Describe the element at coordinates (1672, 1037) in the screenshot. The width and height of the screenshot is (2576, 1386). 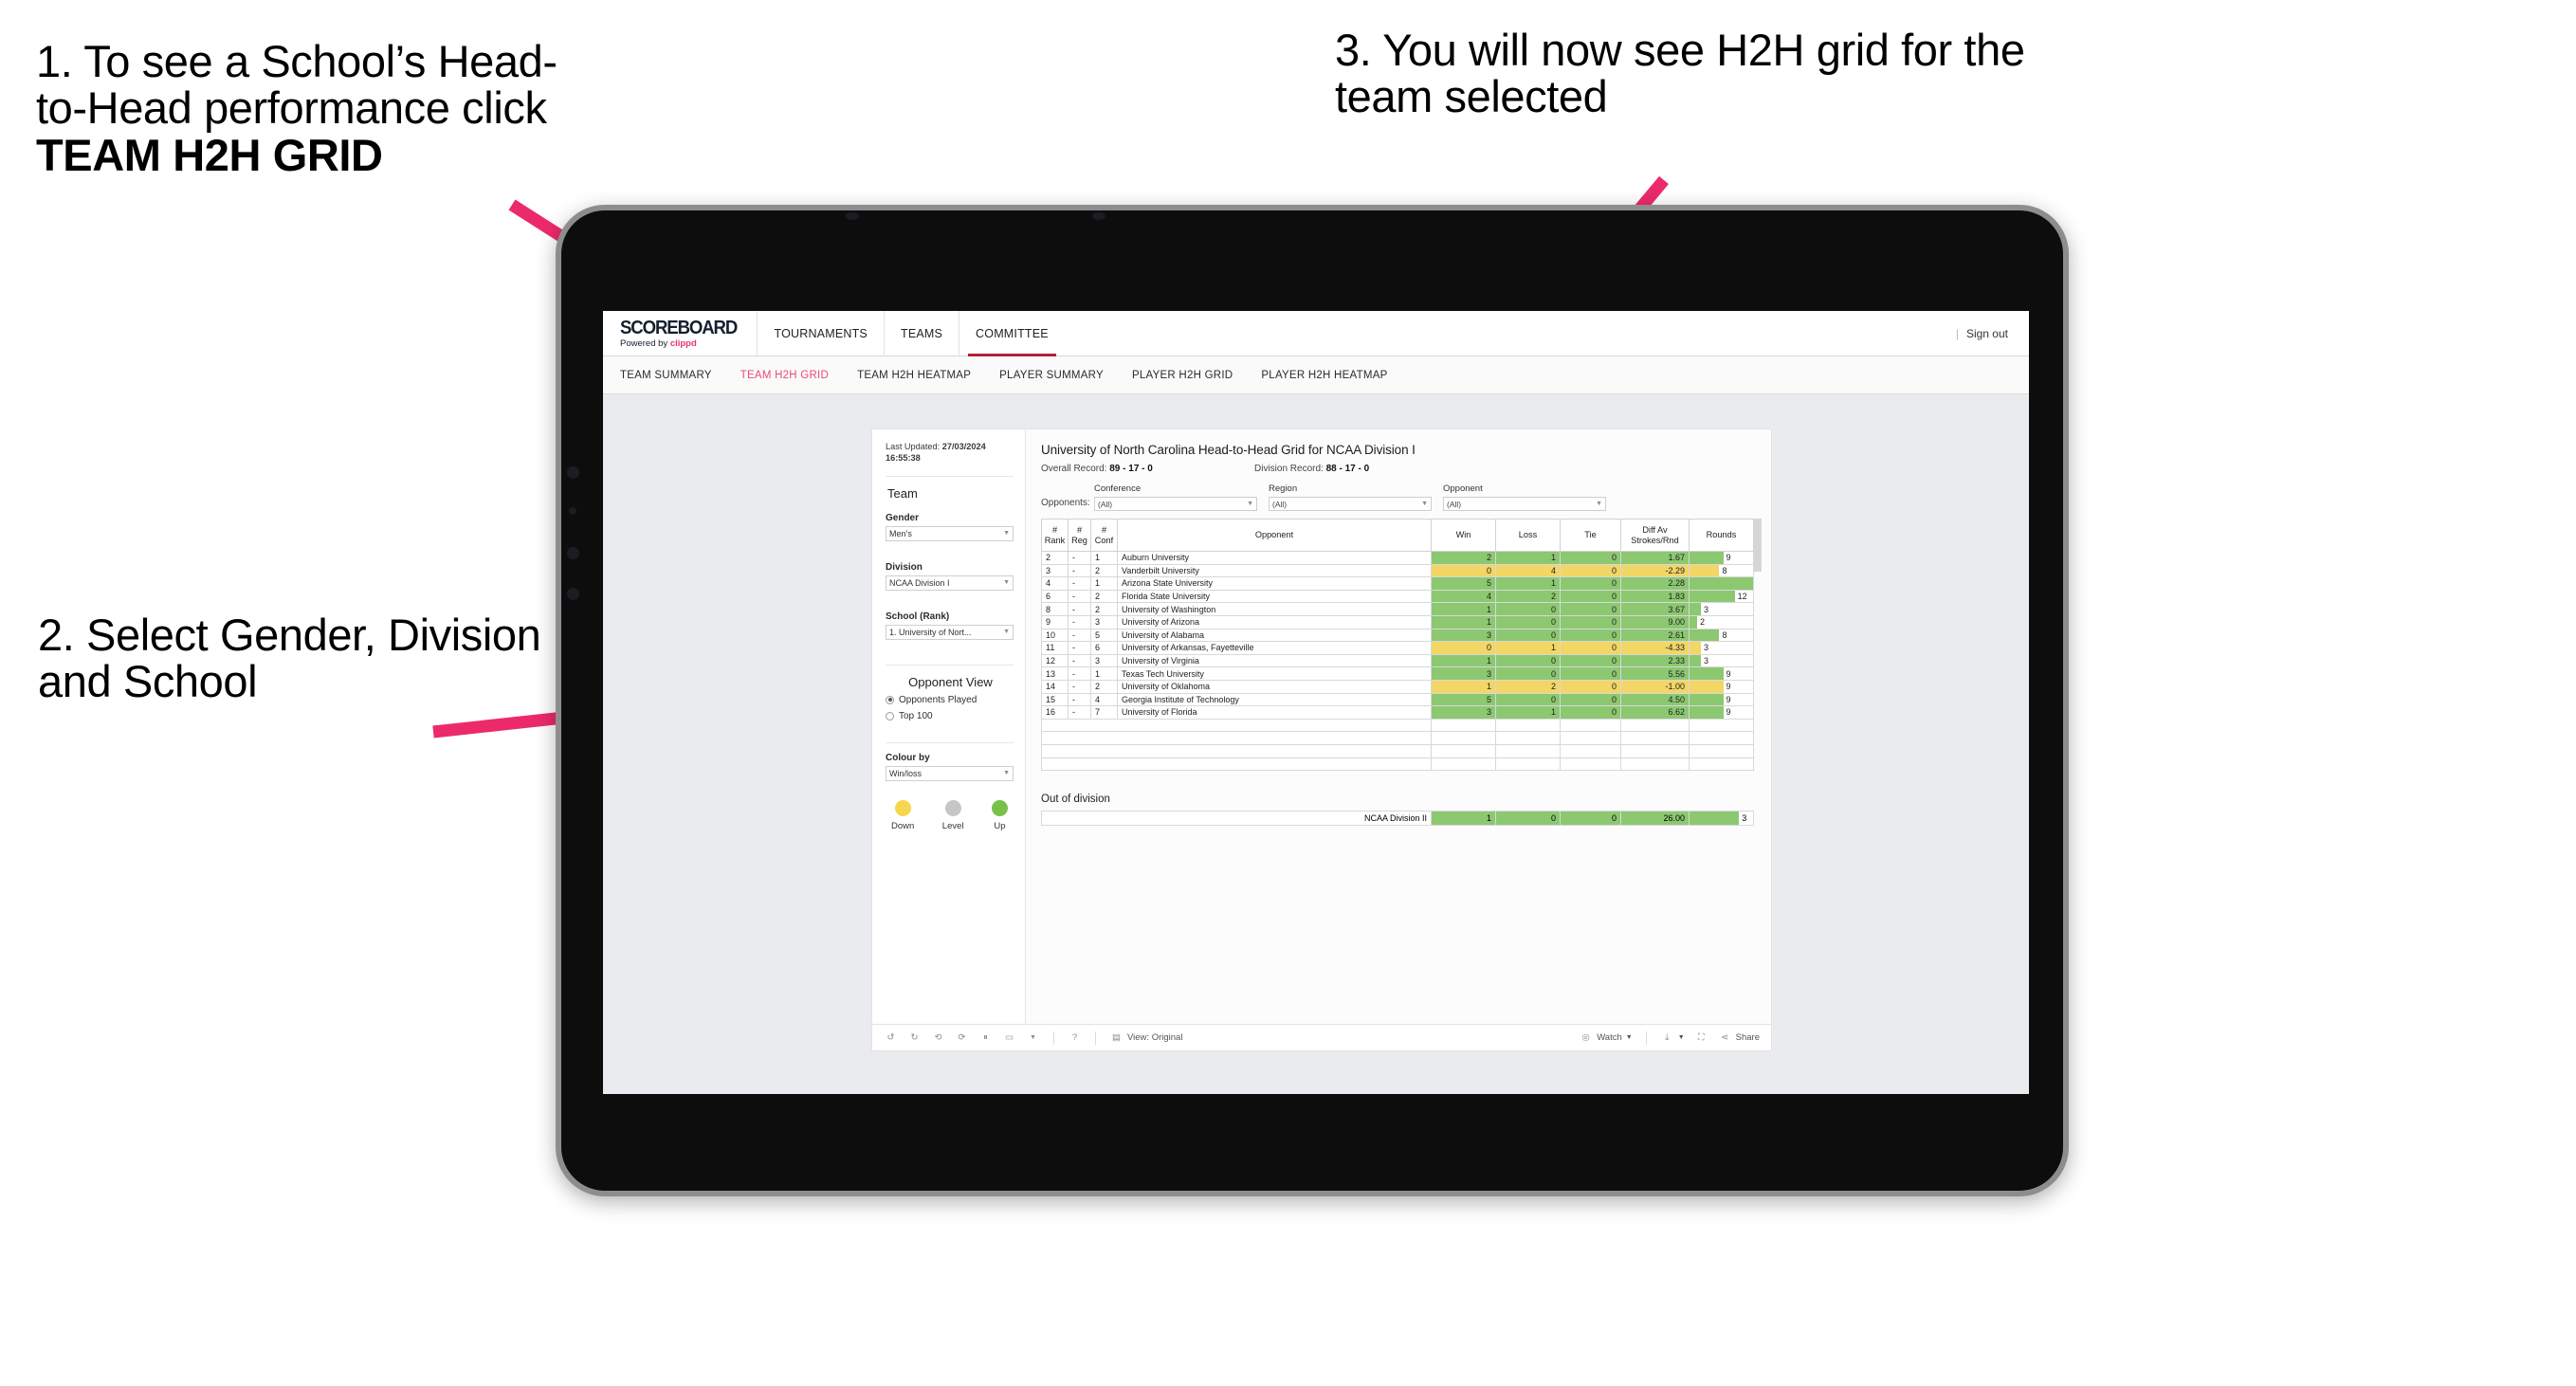
I see `download-button: ⤓ ▼` at that location.